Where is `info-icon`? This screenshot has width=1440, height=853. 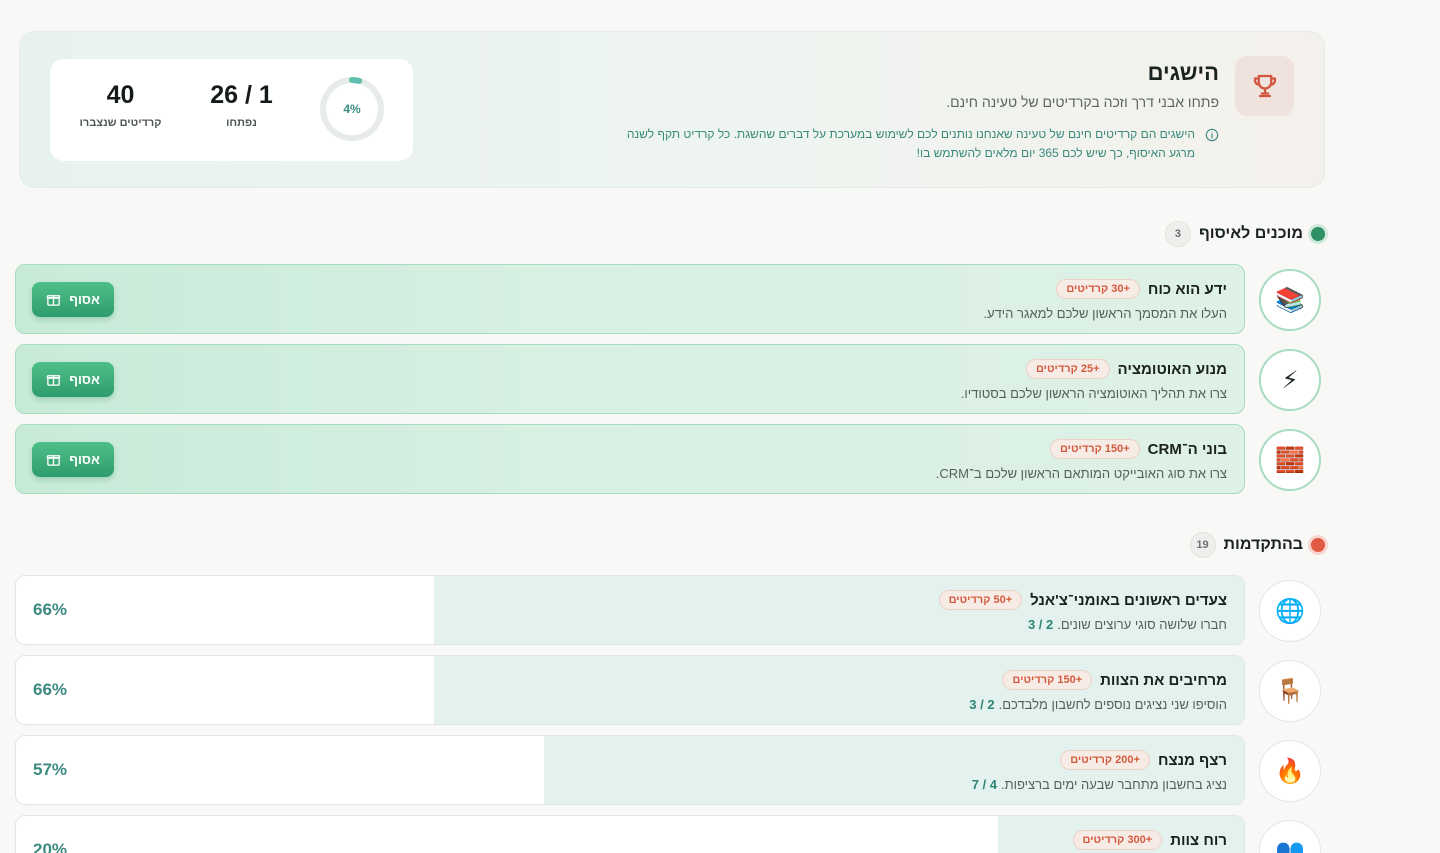 info-icon is located at coordinates (1212, 135).